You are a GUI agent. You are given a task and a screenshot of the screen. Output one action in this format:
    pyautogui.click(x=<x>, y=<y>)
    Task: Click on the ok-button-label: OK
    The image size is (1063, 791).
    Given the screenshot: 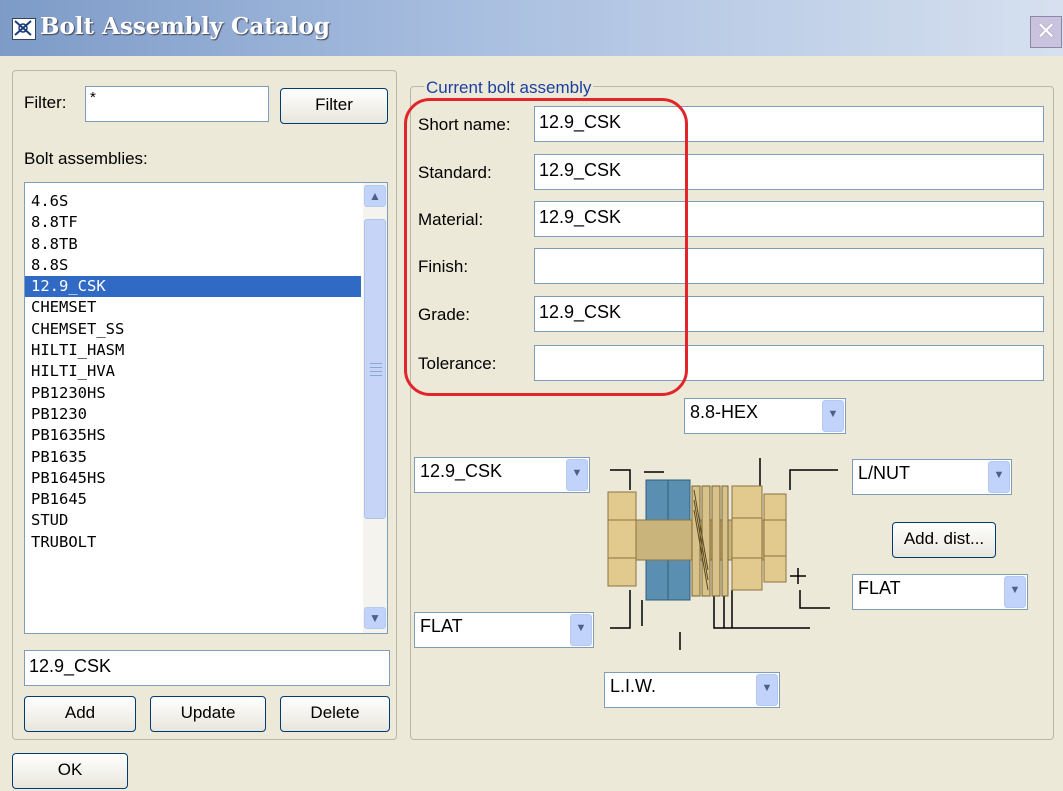 What is the action you would take?
    pyautogui.click(x=70, y=769)
    